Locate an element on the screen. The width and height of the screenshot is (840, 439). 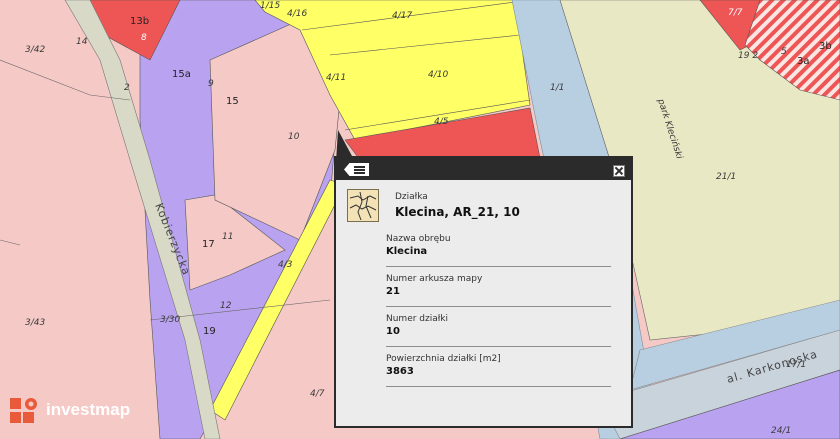
label-4-10: 4/10 is located at coordinates (438, 75).